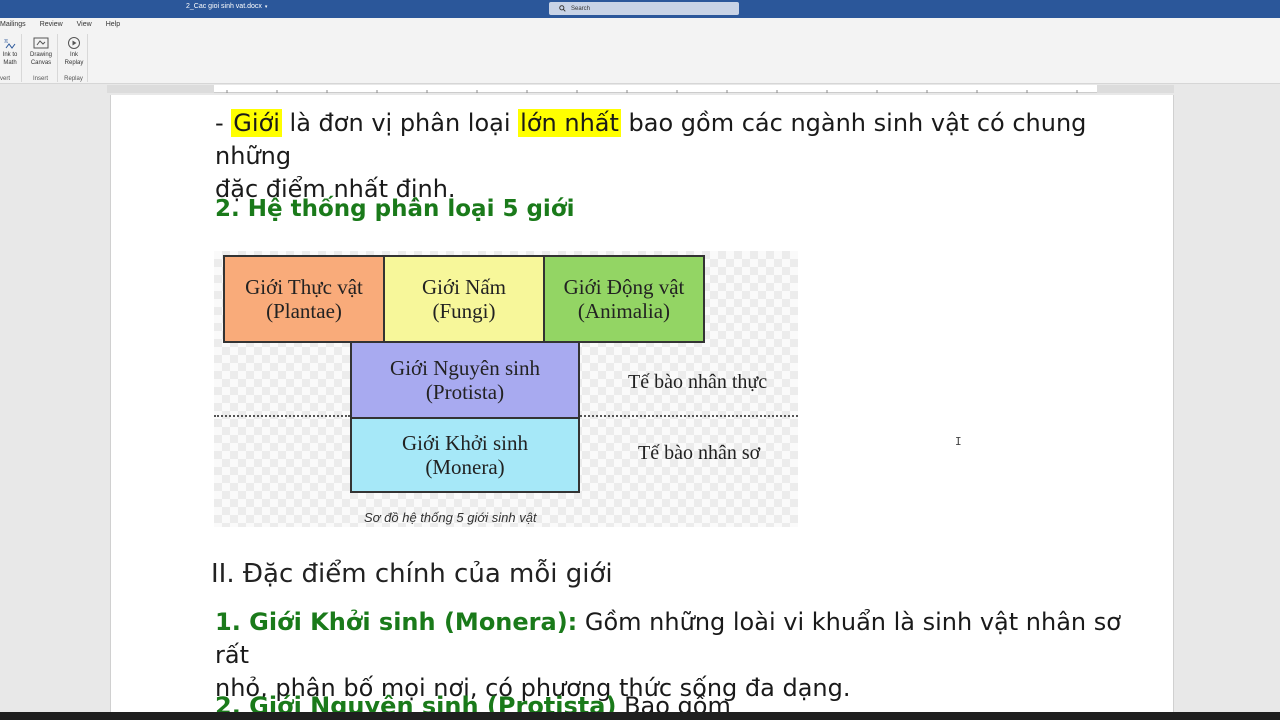 This screenshot has width=1280, height=720. I want to click on animalia-name: Giới Động vật, so click(624, 287).